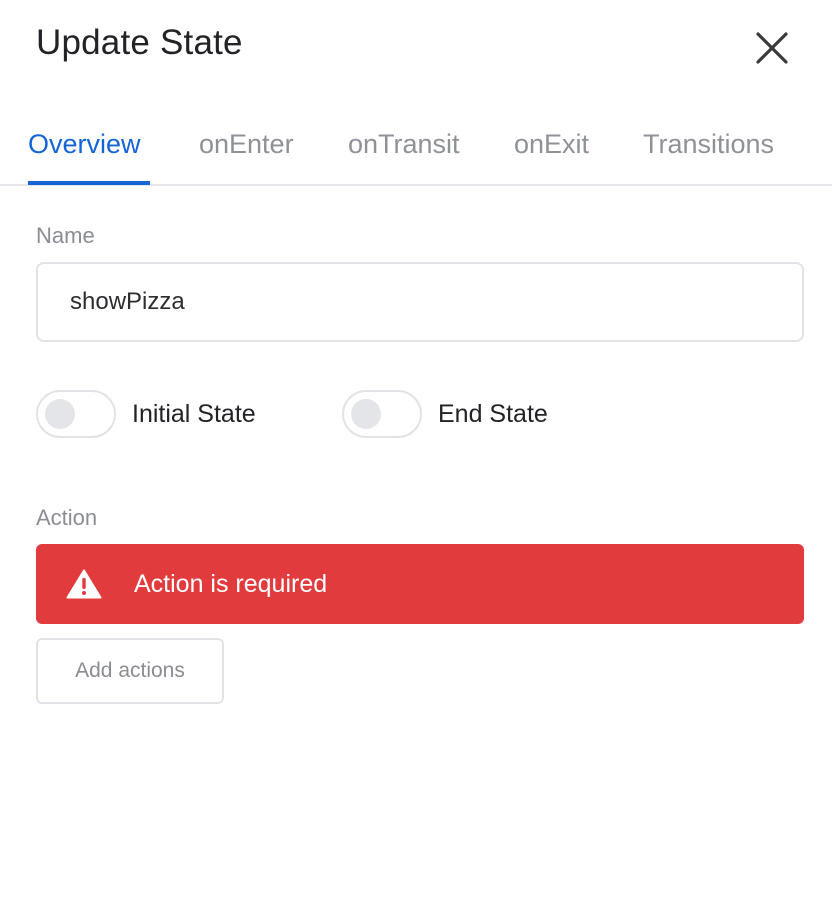 The width and height of the screenshot is (832, 918). I want to click on initial-state-label: Initial State, so click(194, 414).